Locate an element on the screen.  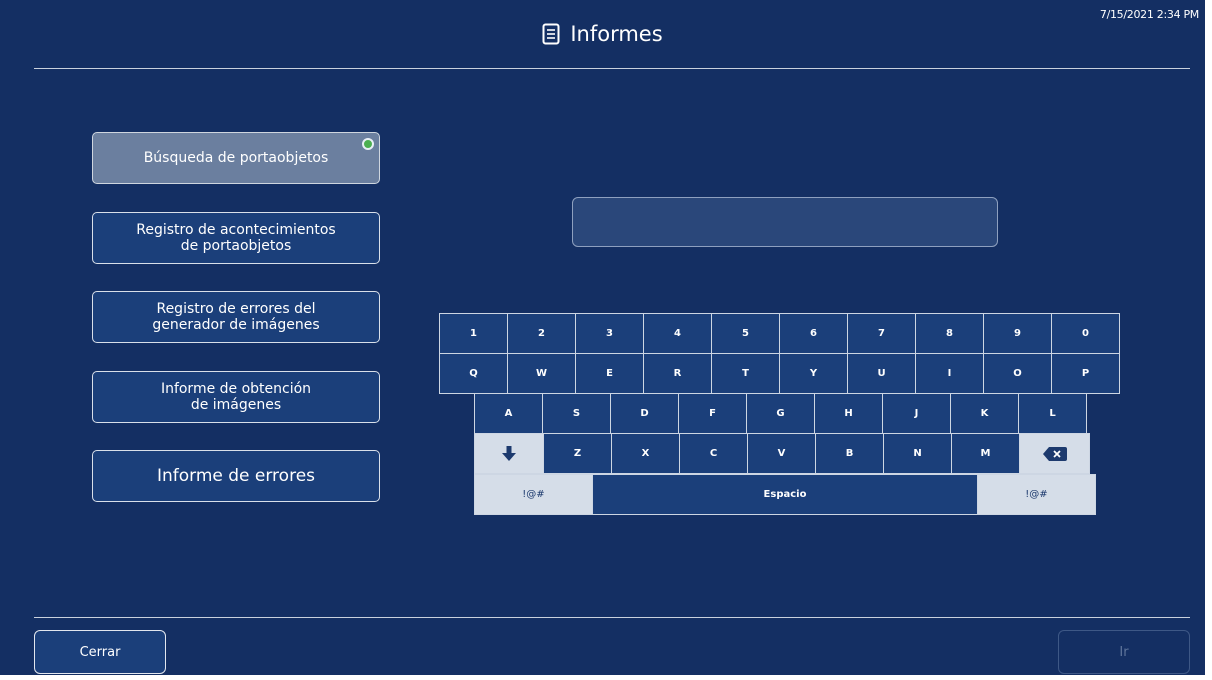
key-w: W is located at coordinates (541, 373).